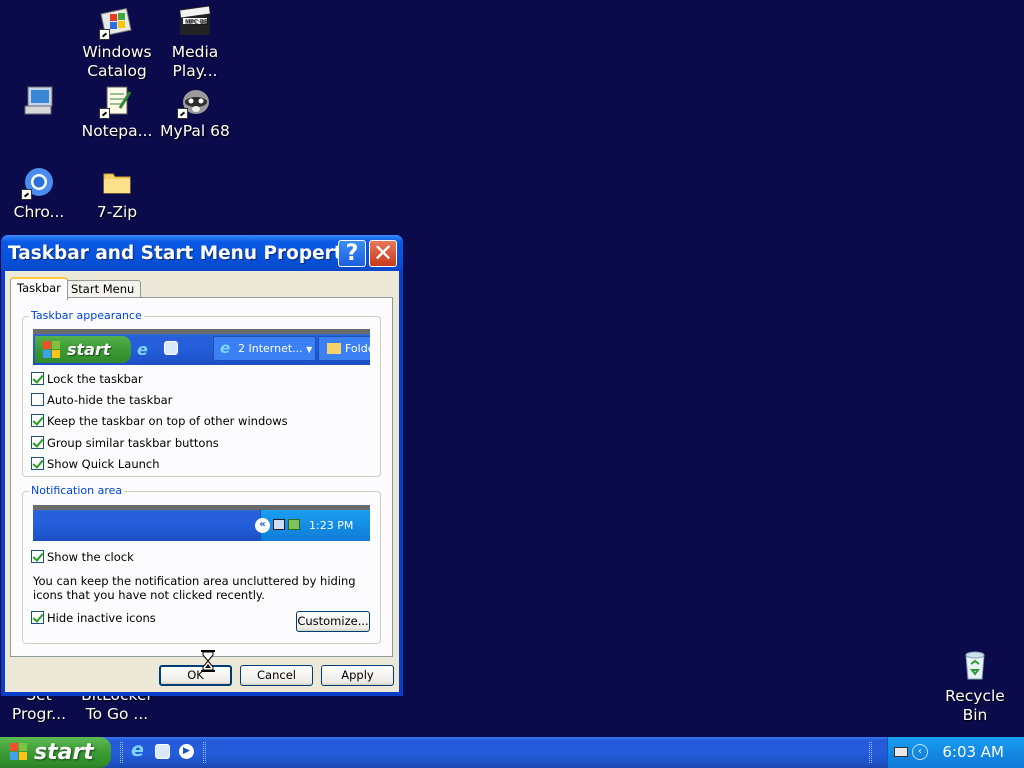 This screenshot has height=768, width=1024. I want to click on ok-button: OK, so click(195, 675).